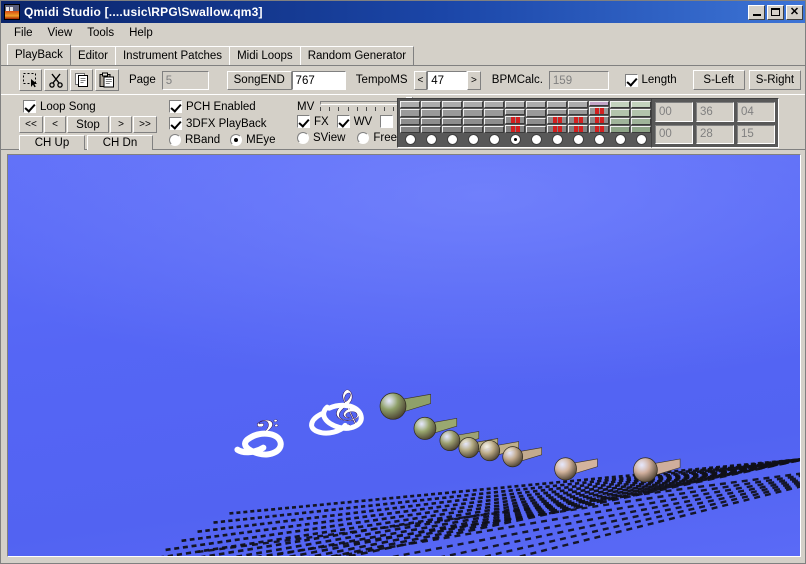  I want to click on menu-item-tools: Tools, so click(101, 33).